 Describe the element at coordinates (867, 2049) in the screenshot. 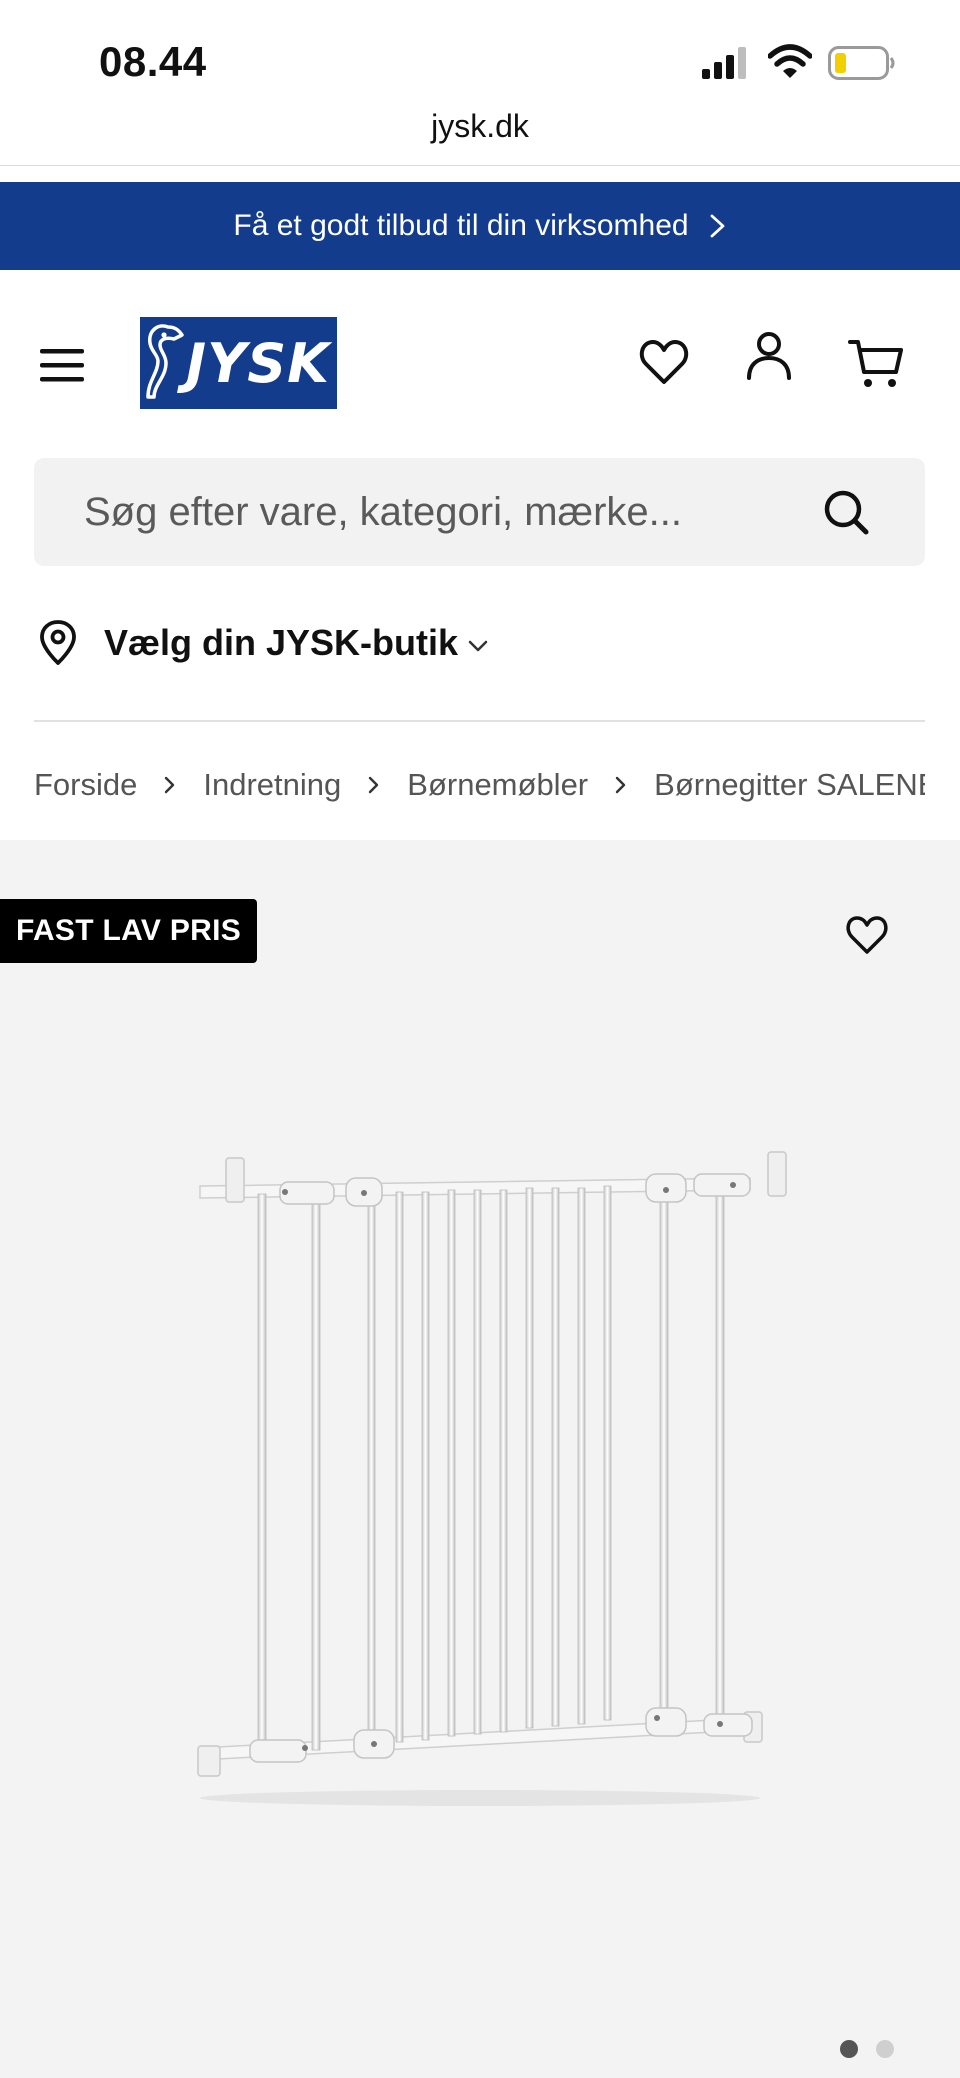

I see `gallery-pagination` at that location.